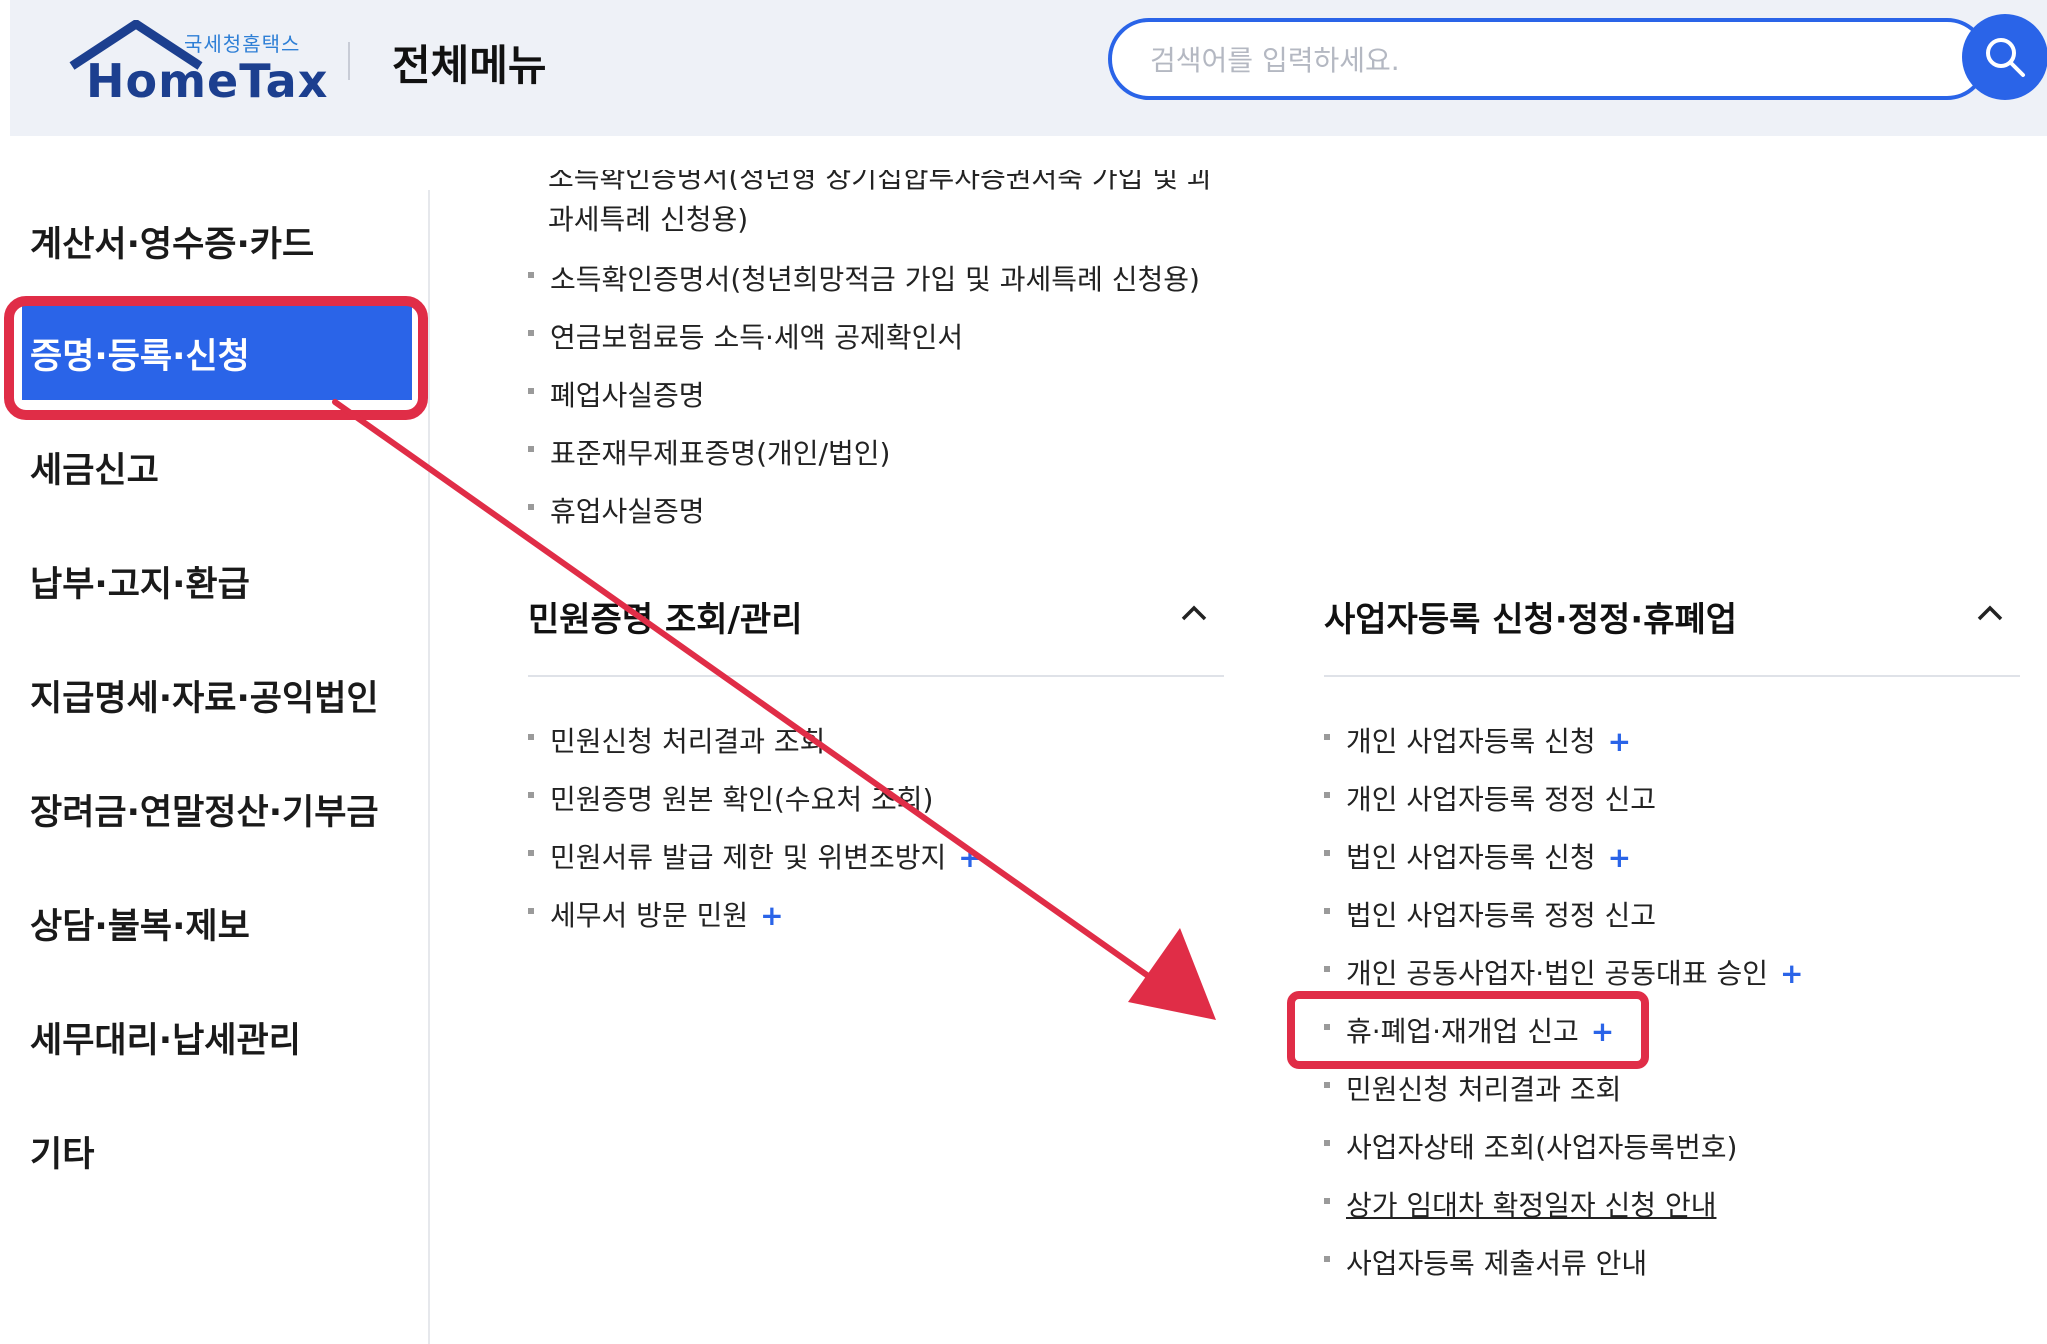 The image size is (2047, 1344). What do you see at coordinates (1563, 972) in the screenshot?
I see `list-item: 개인 공동사업자·법인 공동대표 승인 +` at bounding box center [1563, 972].